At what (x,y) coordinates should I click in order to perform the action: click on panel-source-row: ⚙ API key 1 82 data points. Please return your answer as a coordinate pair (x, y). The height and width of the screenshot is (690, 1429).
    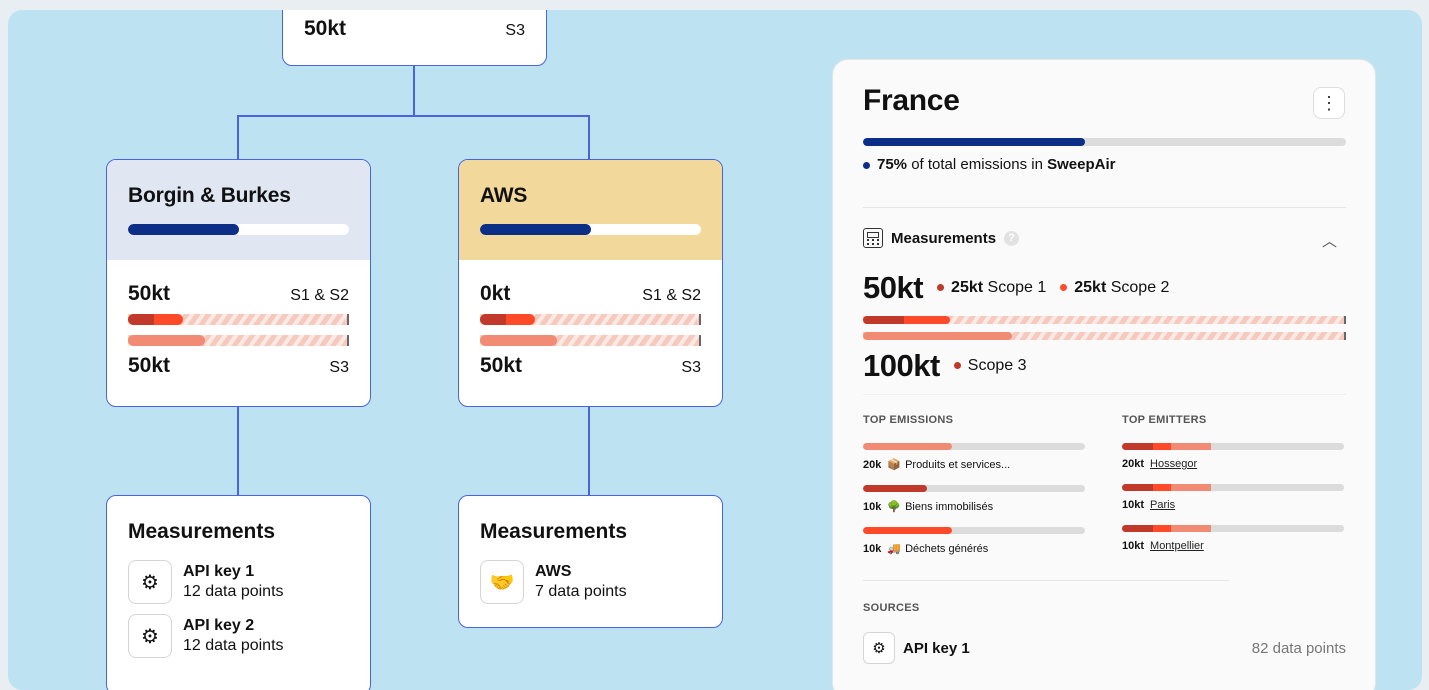
    Looking at the image, I should click on (1104, 648).